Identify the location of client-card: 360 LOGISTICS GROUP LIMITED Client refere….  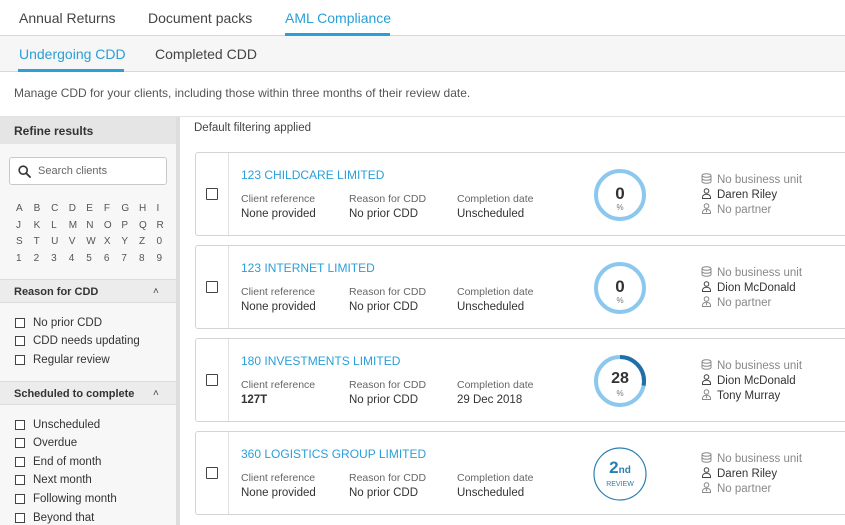
(520, 473).